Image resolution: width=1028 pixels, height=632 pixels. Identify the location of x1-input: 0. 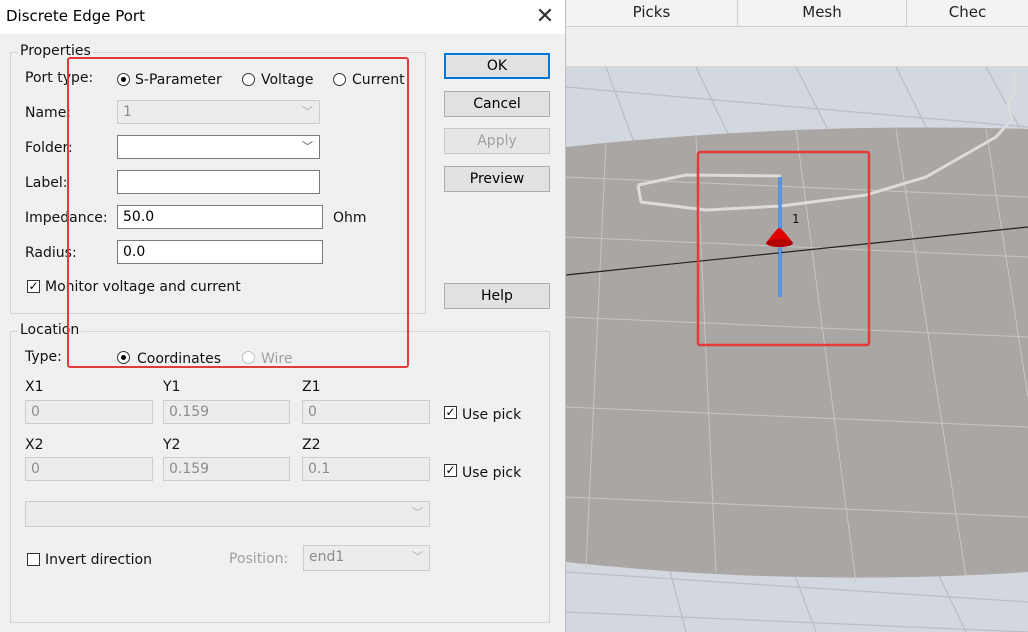
(89, 412).